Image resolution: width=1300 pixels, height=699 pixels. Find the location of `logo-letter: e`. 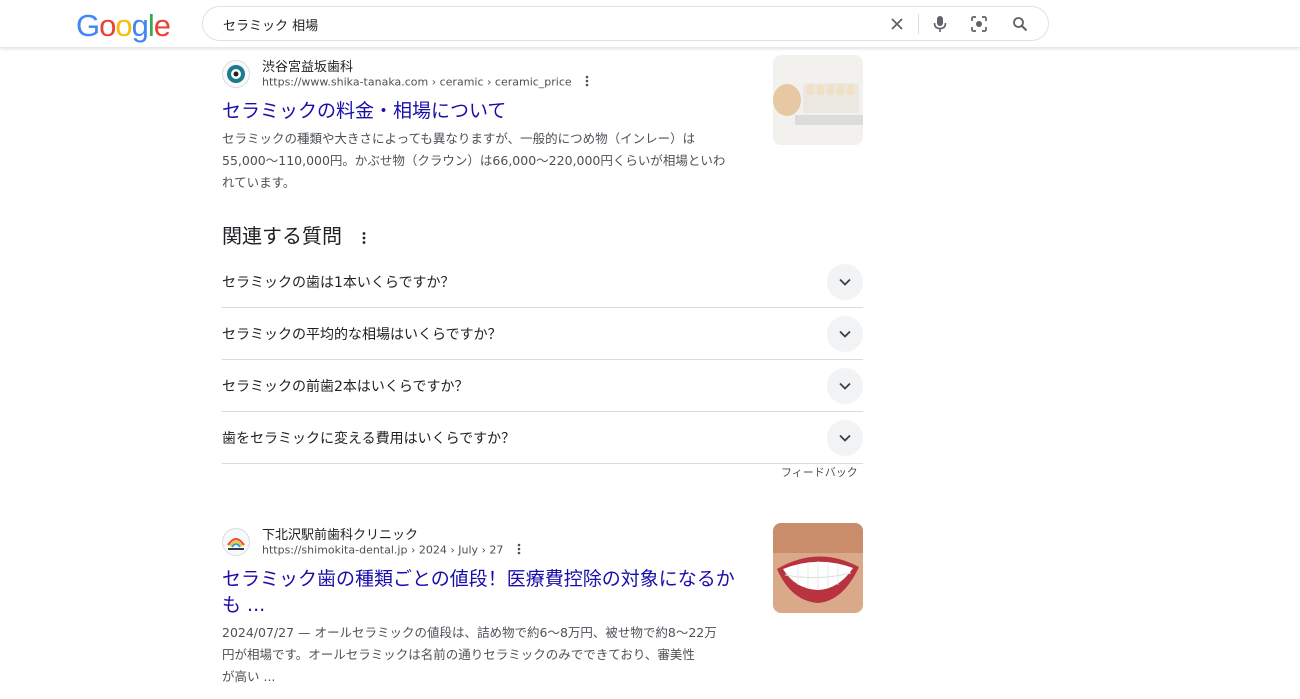

logo-letter: e is located at coordinates (162, 25).